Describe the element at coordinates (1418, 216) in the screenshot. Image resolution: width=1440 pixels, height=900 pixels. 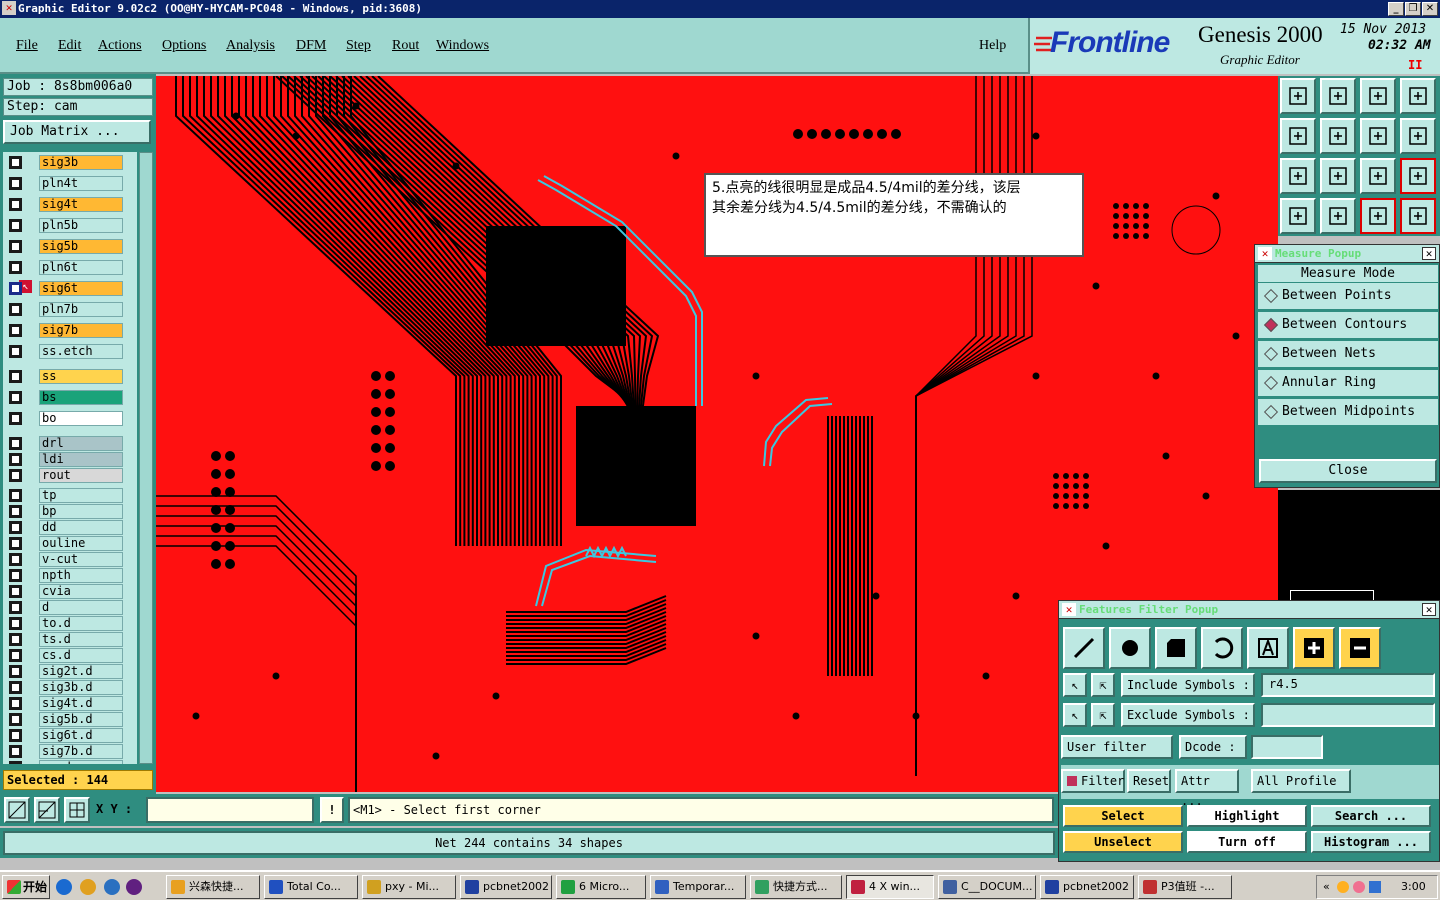
I see `layer-compare-icon` at that location.